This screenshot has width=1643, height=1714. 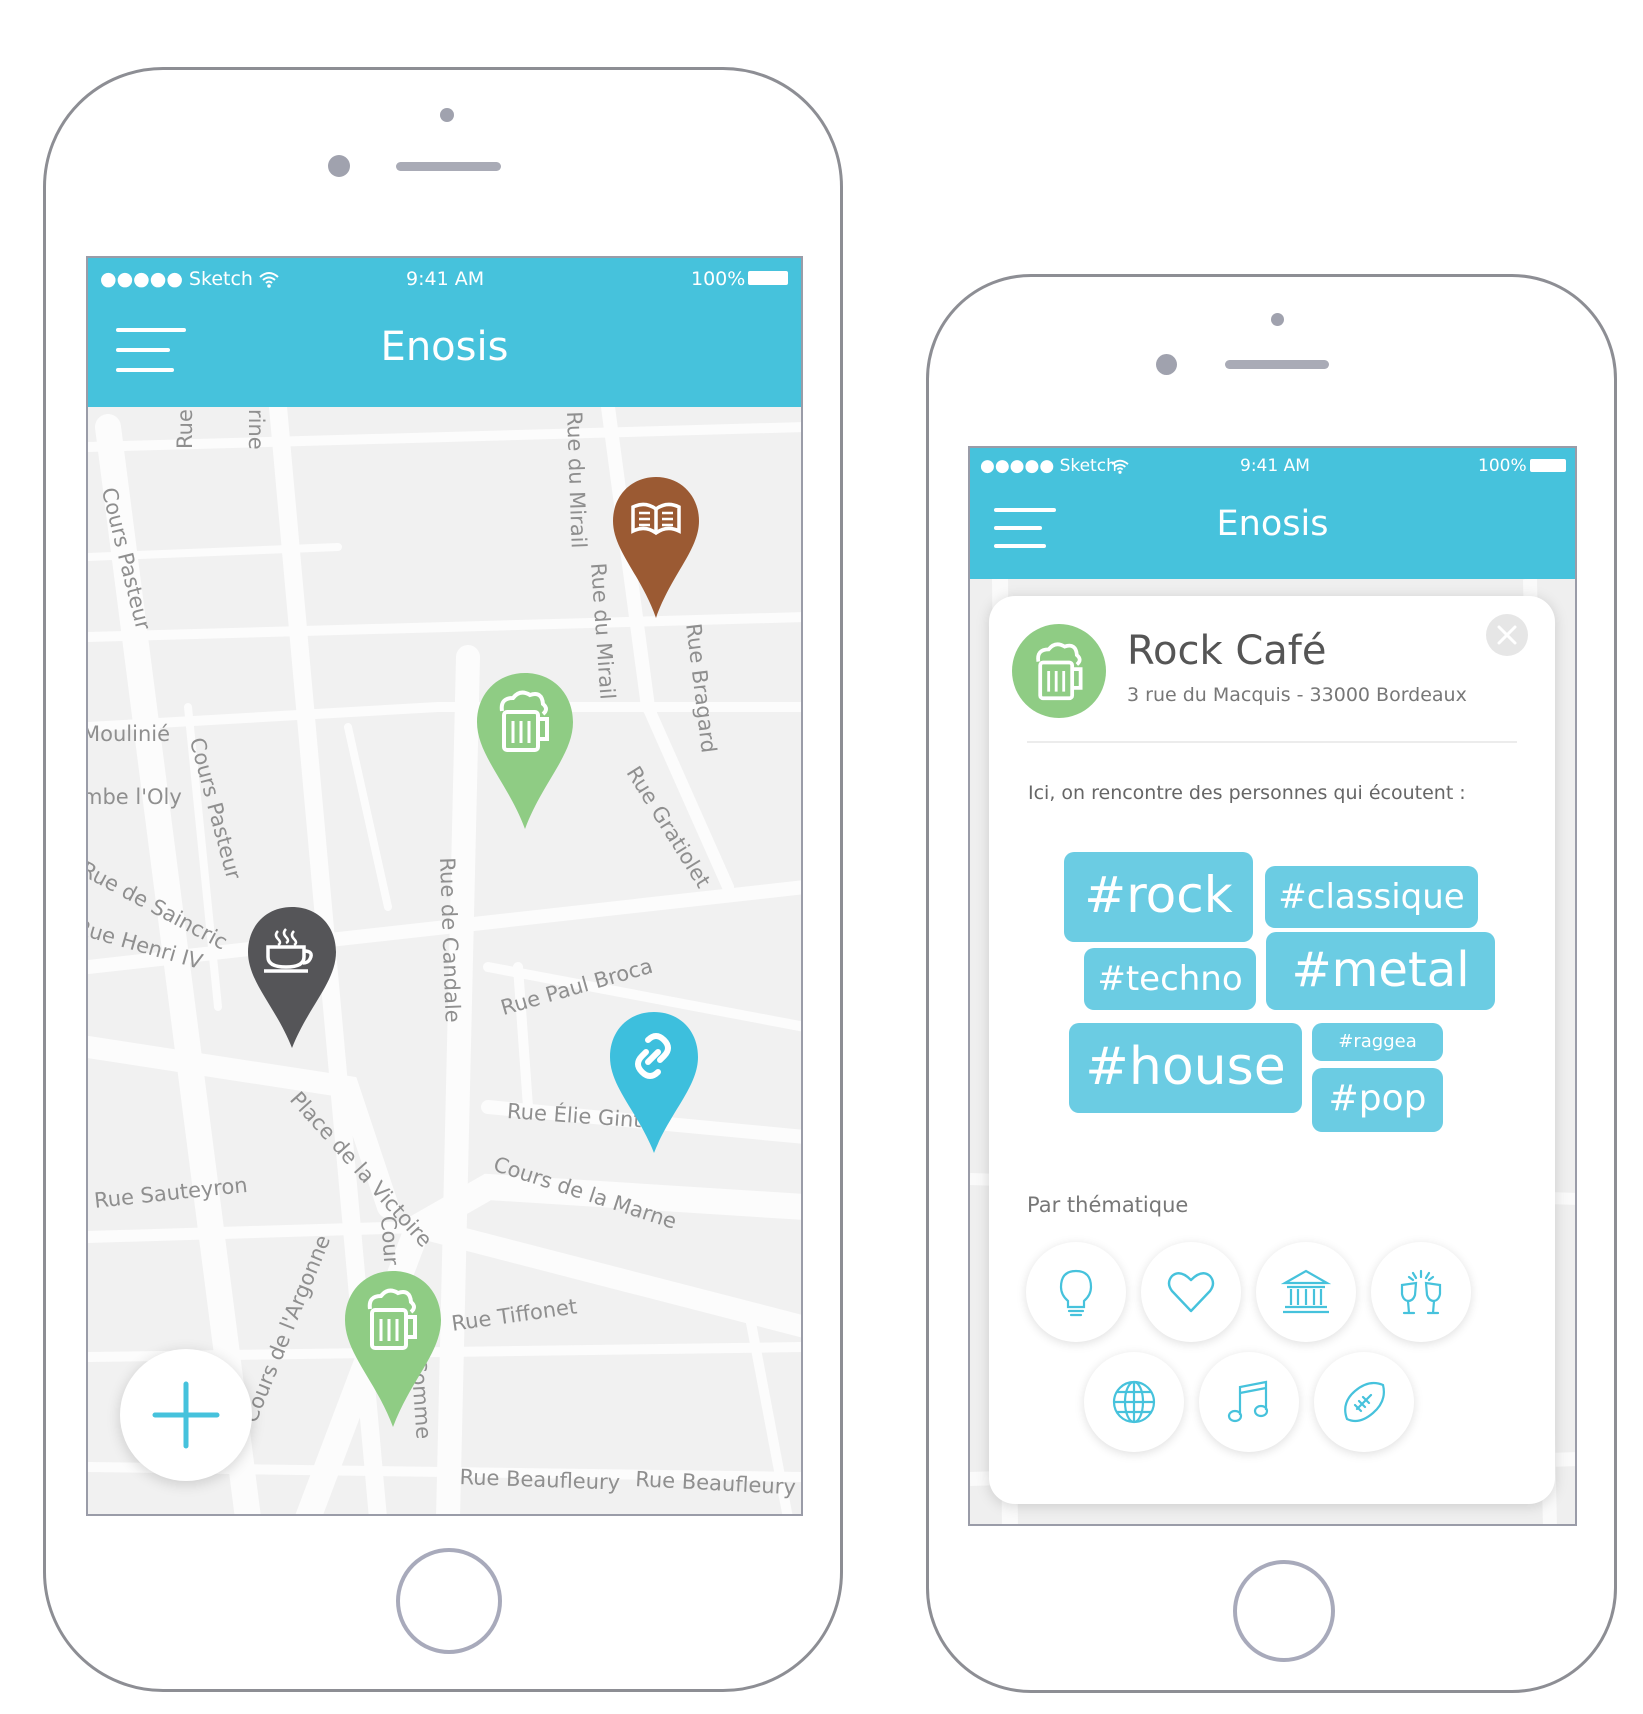 What do you see at coordinates (1158, 897) in the screenshot?
I see `tag-rock: #rock` at bounding box center [1158, 897].